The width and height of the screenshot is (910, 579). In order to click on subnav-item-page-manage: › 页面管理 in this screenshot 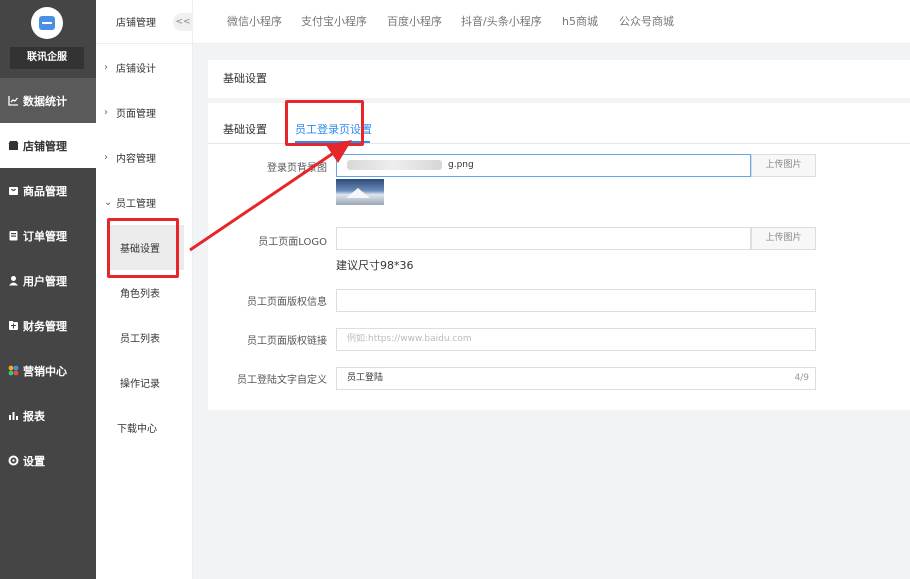, I will do `click(144, 112)`.